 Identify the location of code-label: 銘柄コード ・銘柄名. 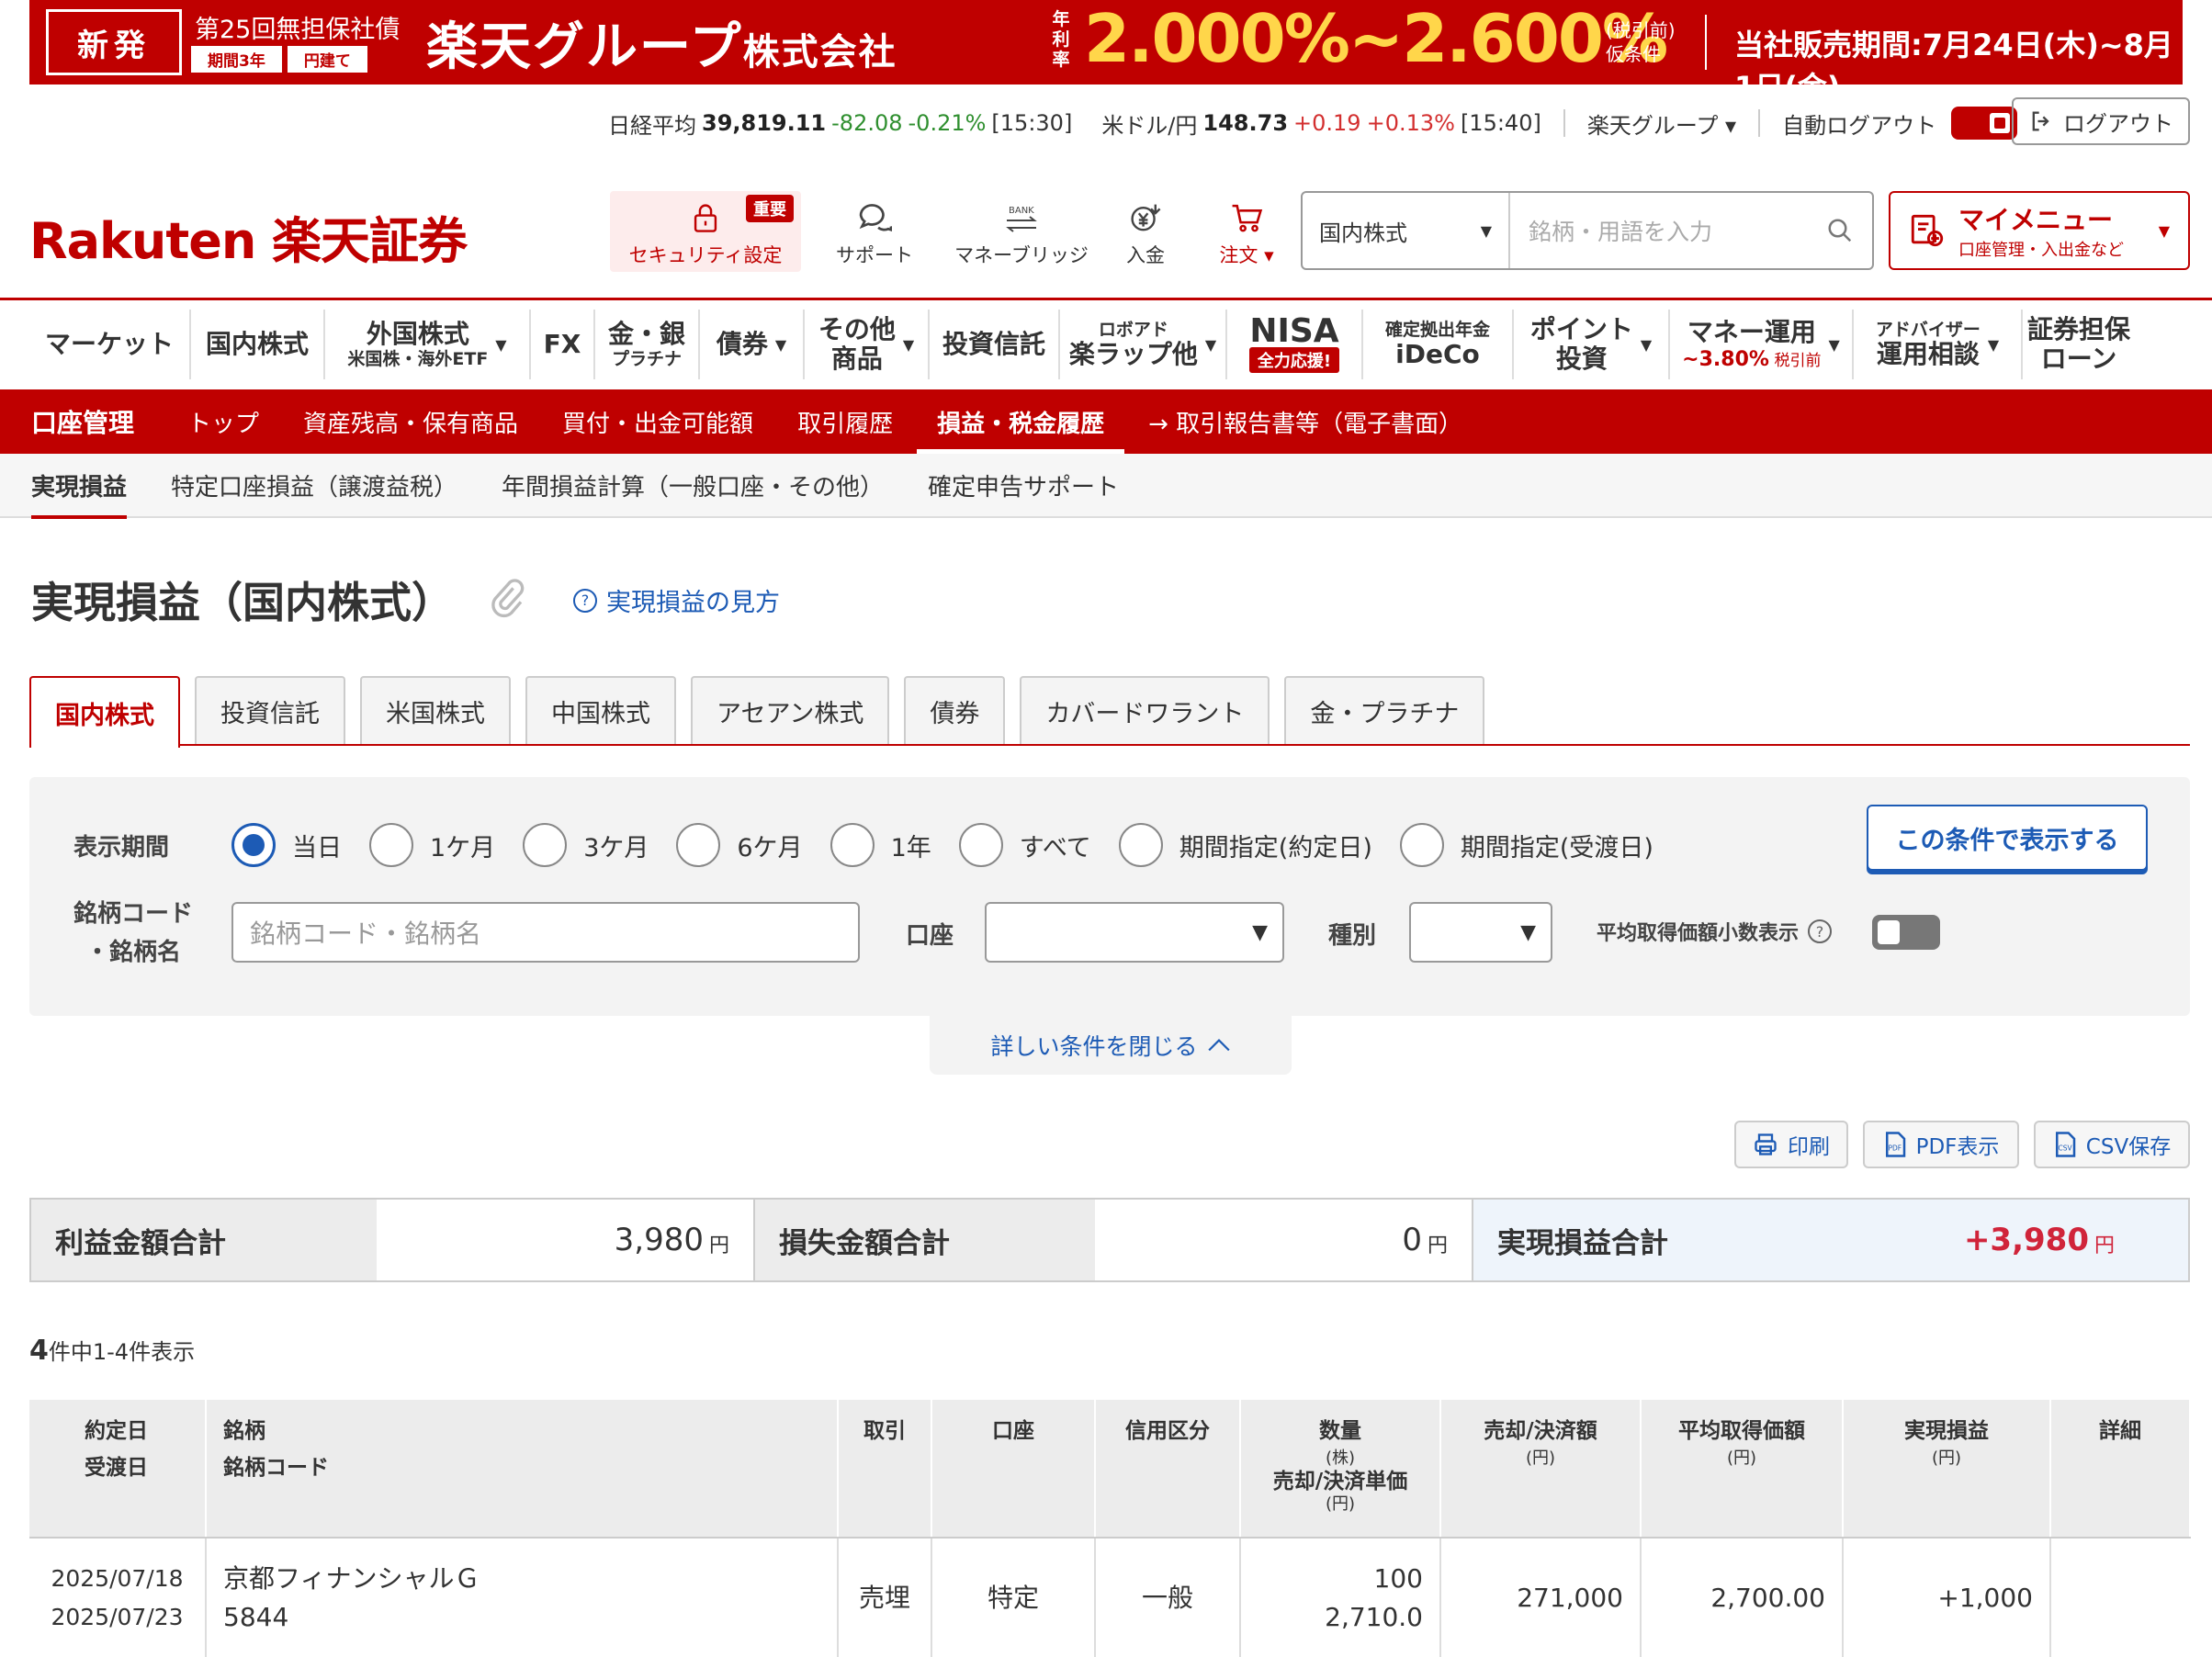
(133, 933).